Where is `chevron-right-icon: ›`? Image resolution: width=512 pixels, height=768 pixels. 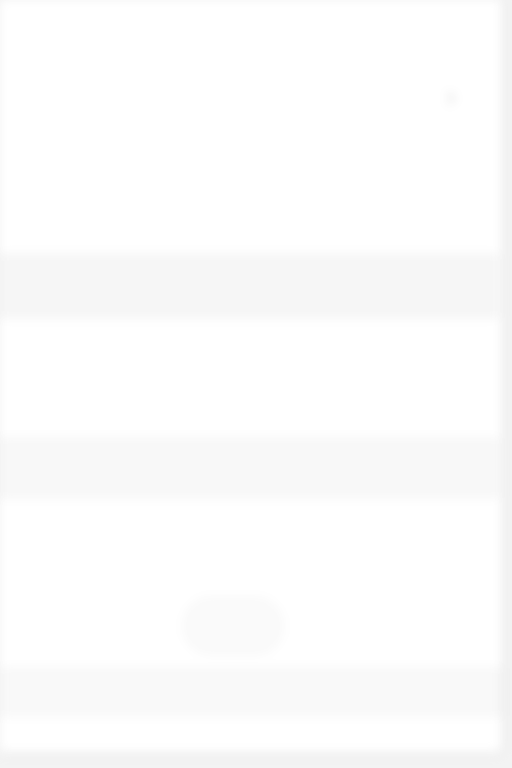 chevron-right-icon: › is located at coordinates (451, 97).